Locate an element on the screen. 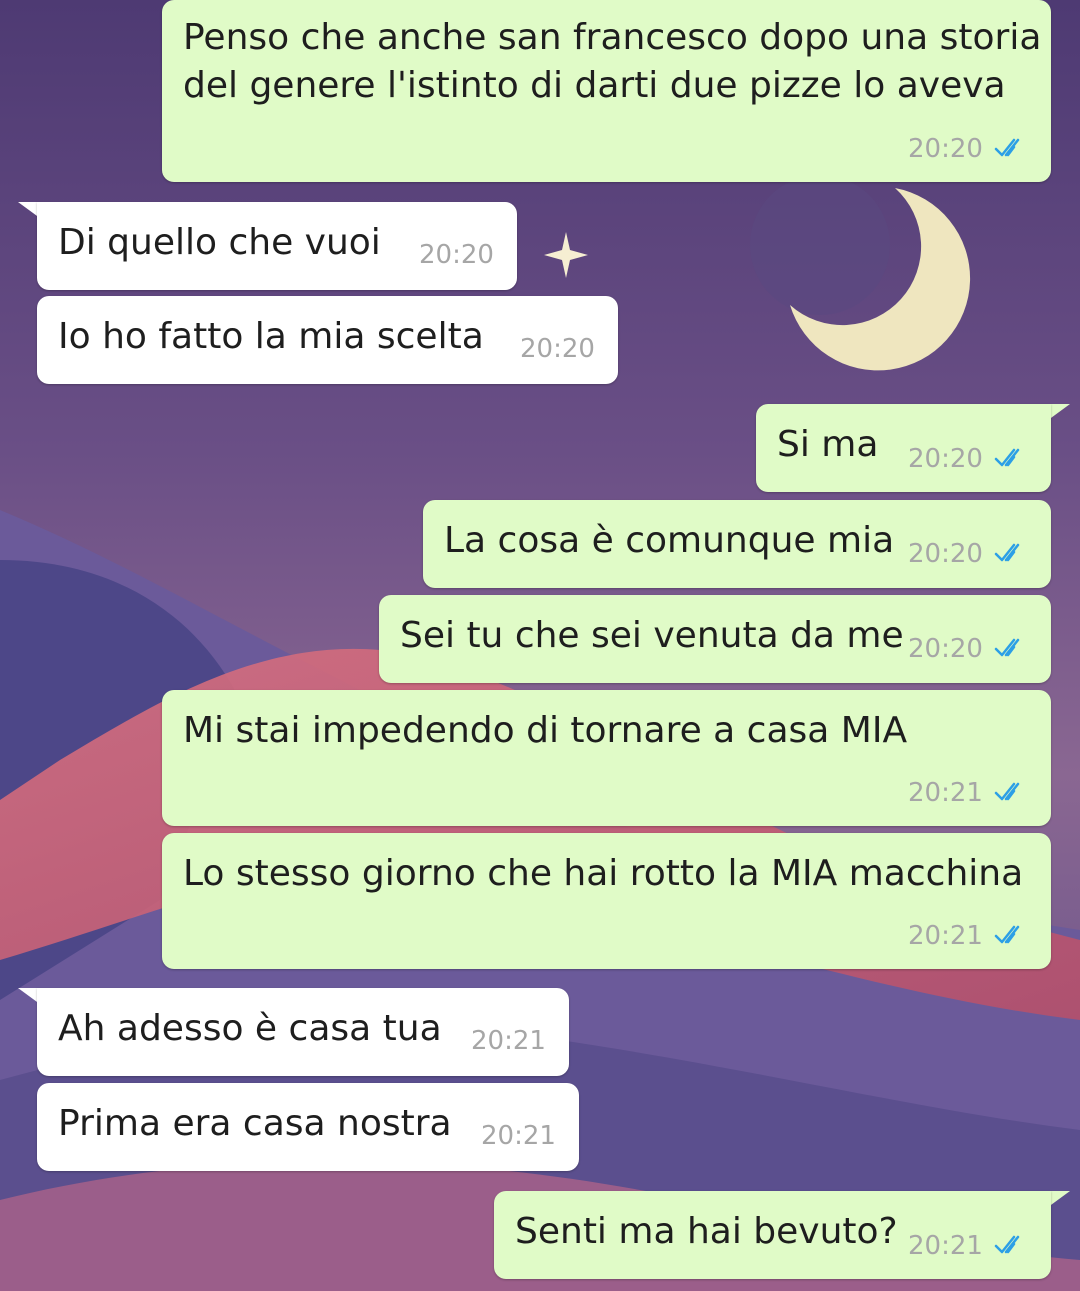 The height and width of the screenshot is (1291, 1080). message-bubble-outgoing: Senti ma hai bevuto? 20:21 is located at coordinates (772, 1235).